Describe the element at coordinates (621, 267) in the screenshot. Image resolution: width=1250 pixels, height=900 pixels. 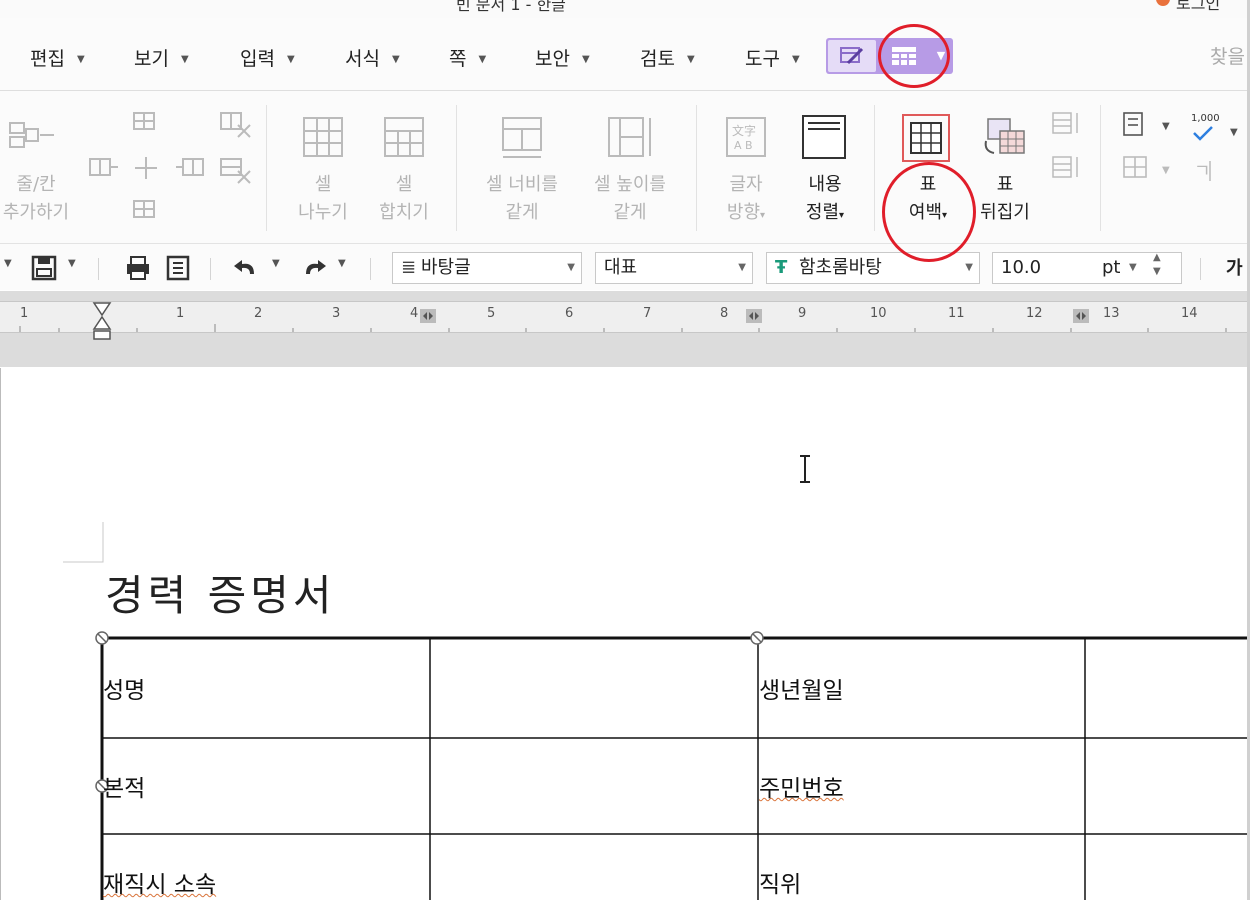
I see `language-select-value: 대표` at that location.